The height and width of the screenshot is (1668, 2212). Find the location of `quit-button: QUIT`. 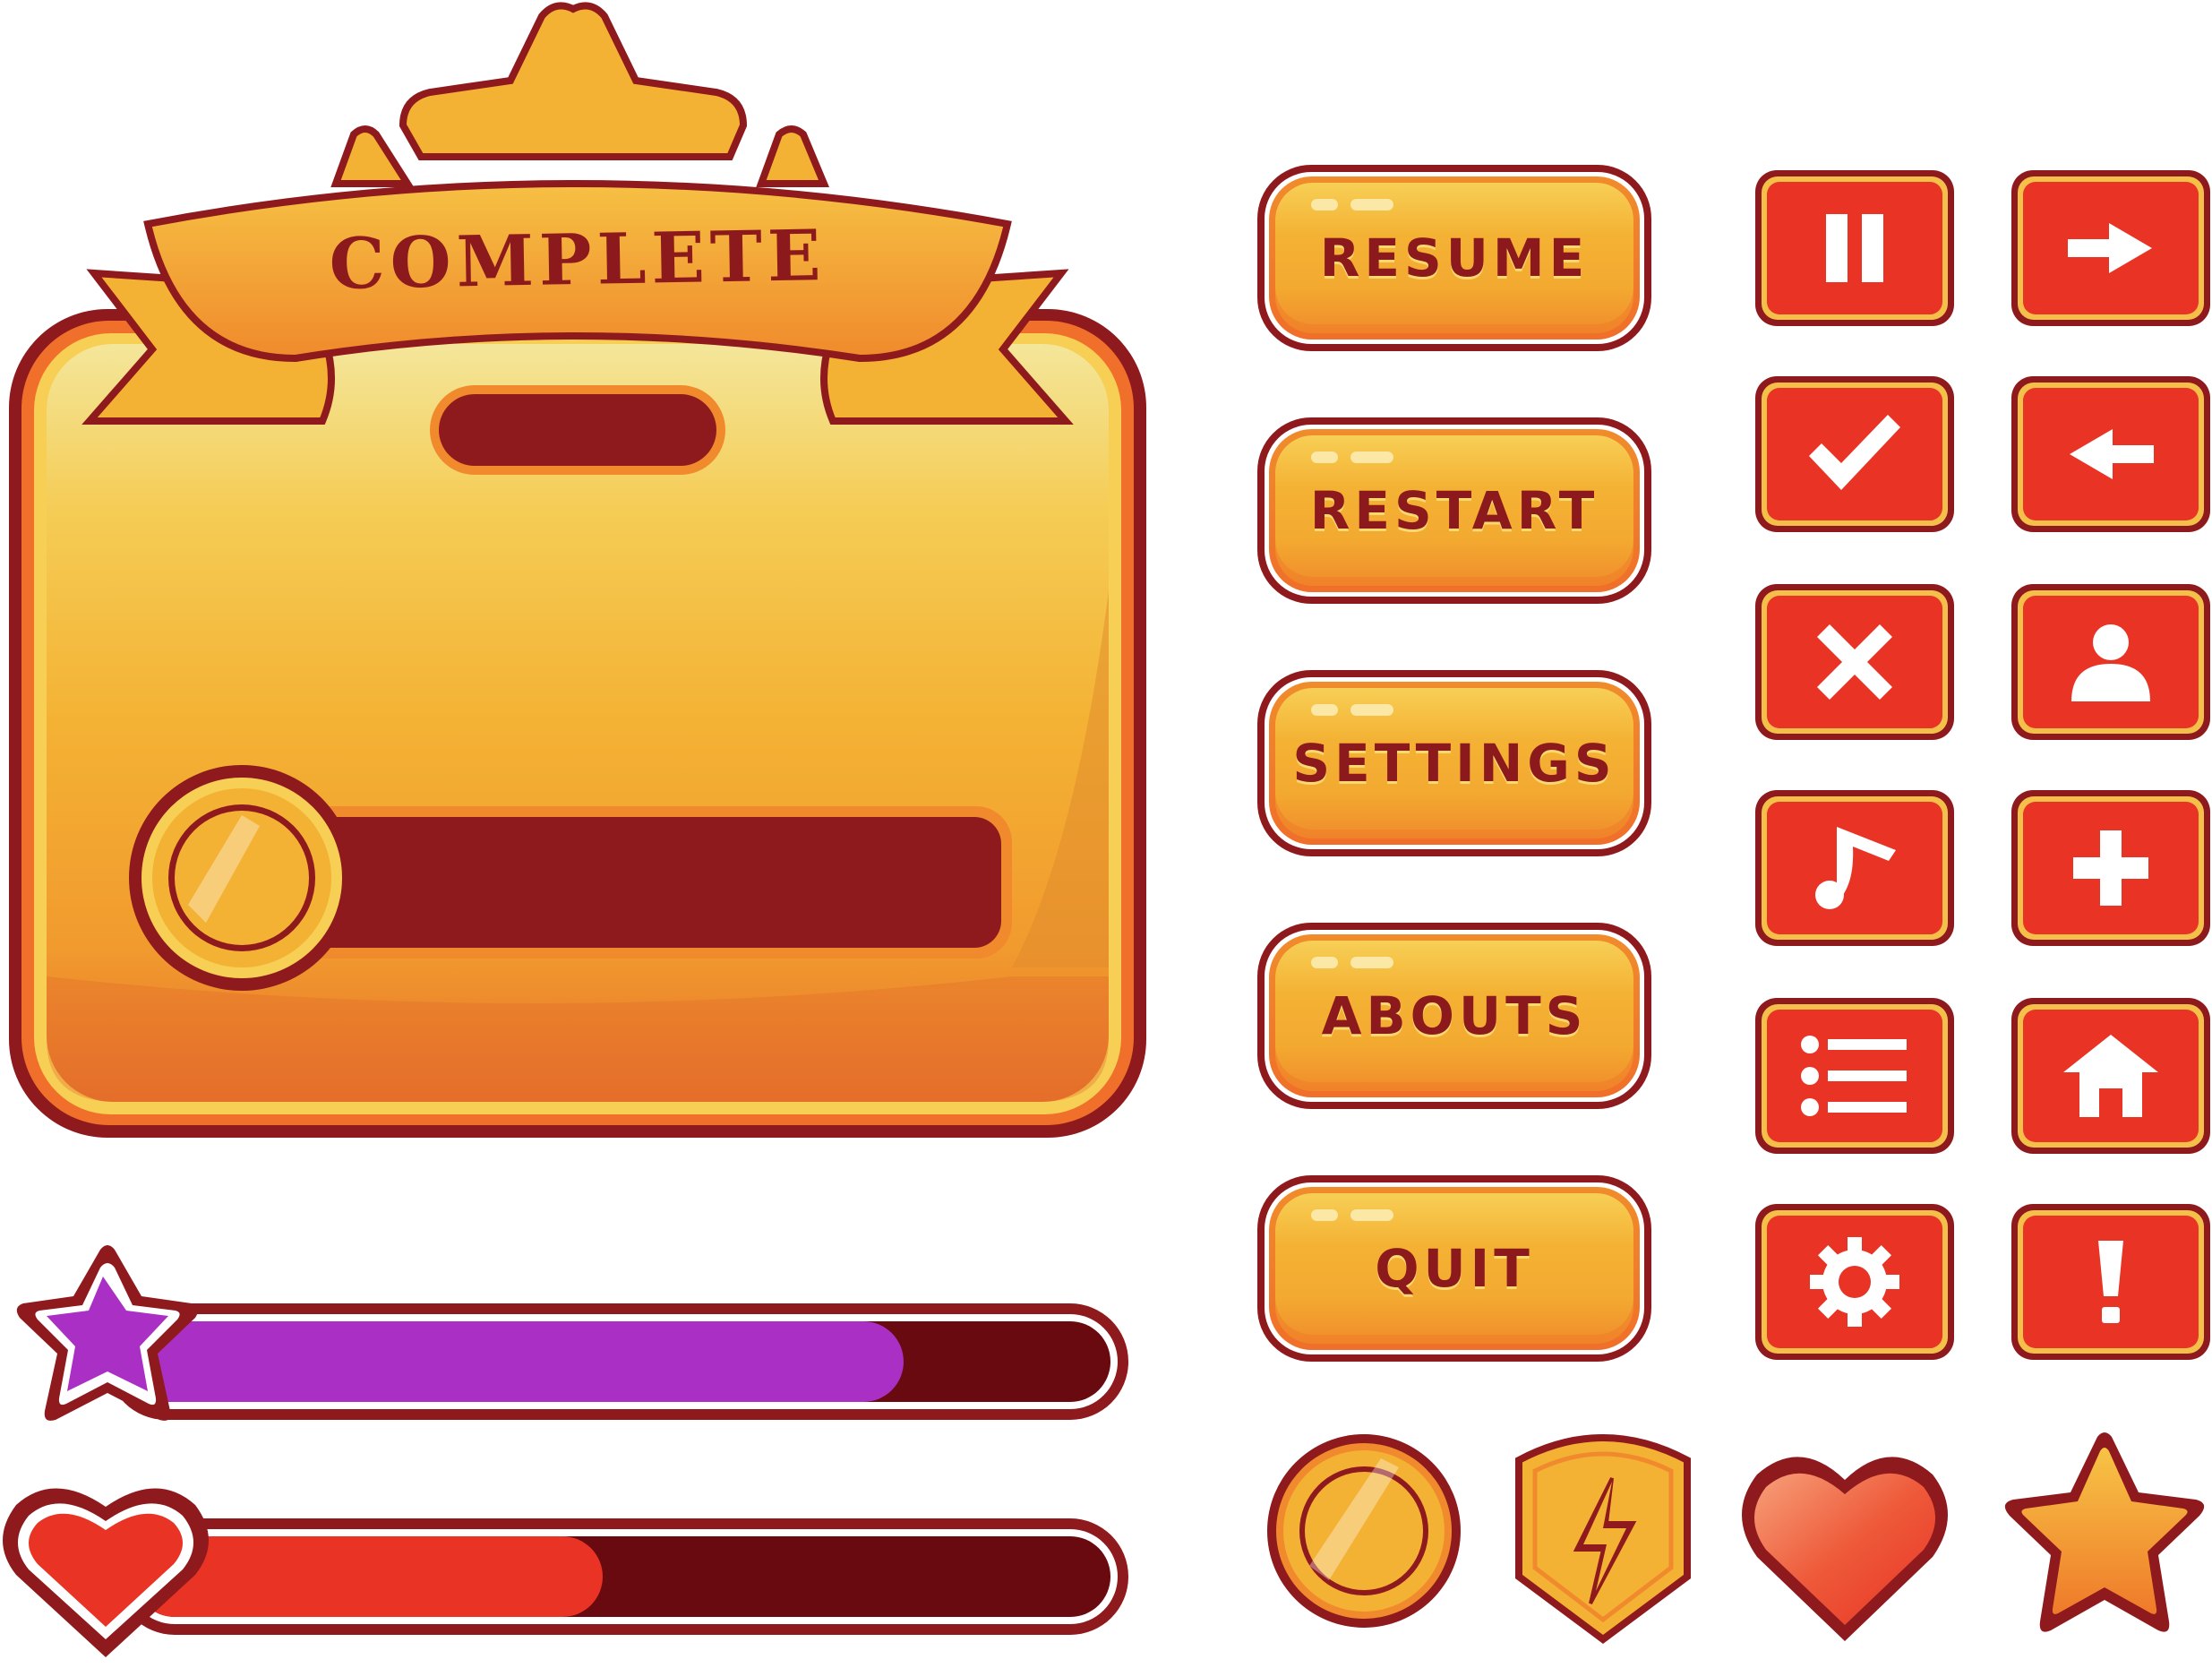

quit-button: QUIT is located at coordinates (1454, 1268).